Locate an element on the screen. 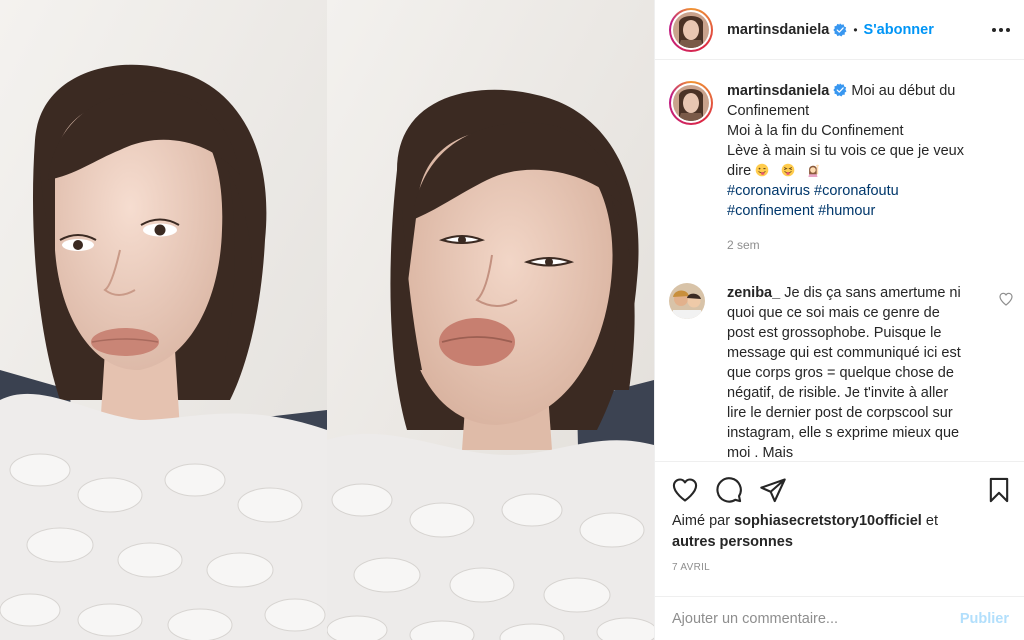 This screenshot has width=1024, height=640. squinting-tongue-emoji-icon is located at coordinates (788, 170).